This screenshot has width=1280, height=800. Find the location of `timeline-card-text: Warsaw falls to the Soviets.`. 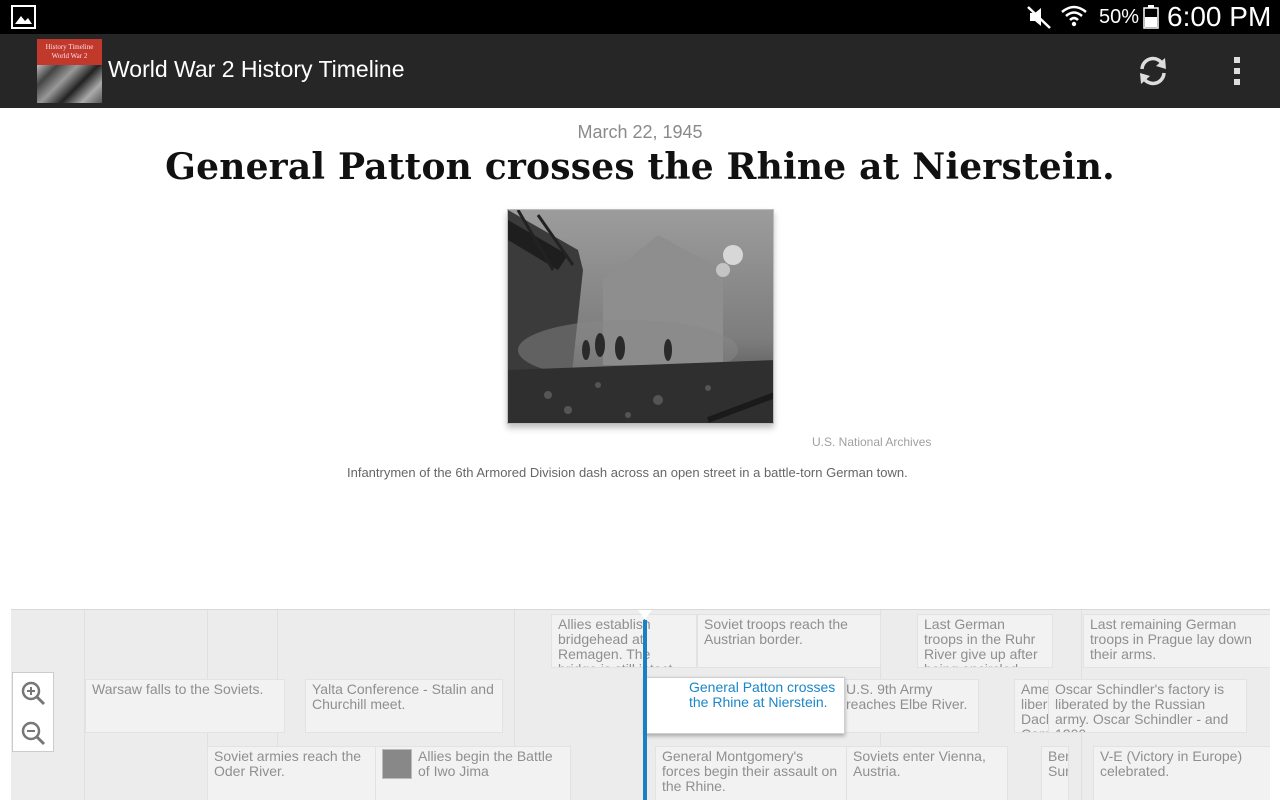

timeline-card-text: Warsaw falls to the Soviets. is located at coordinates (178, 689).